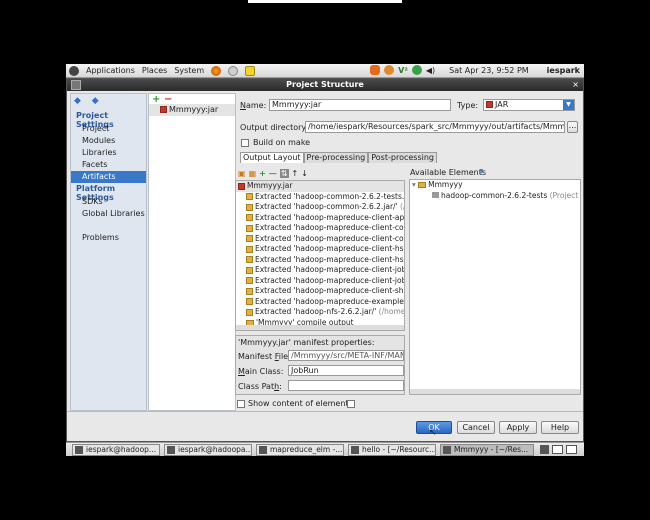  Describe the element at coordinates (320, 228) in the screenshot. I see `list-item: Extracted 'hadoop-mapreduce-client-comr` at that location.